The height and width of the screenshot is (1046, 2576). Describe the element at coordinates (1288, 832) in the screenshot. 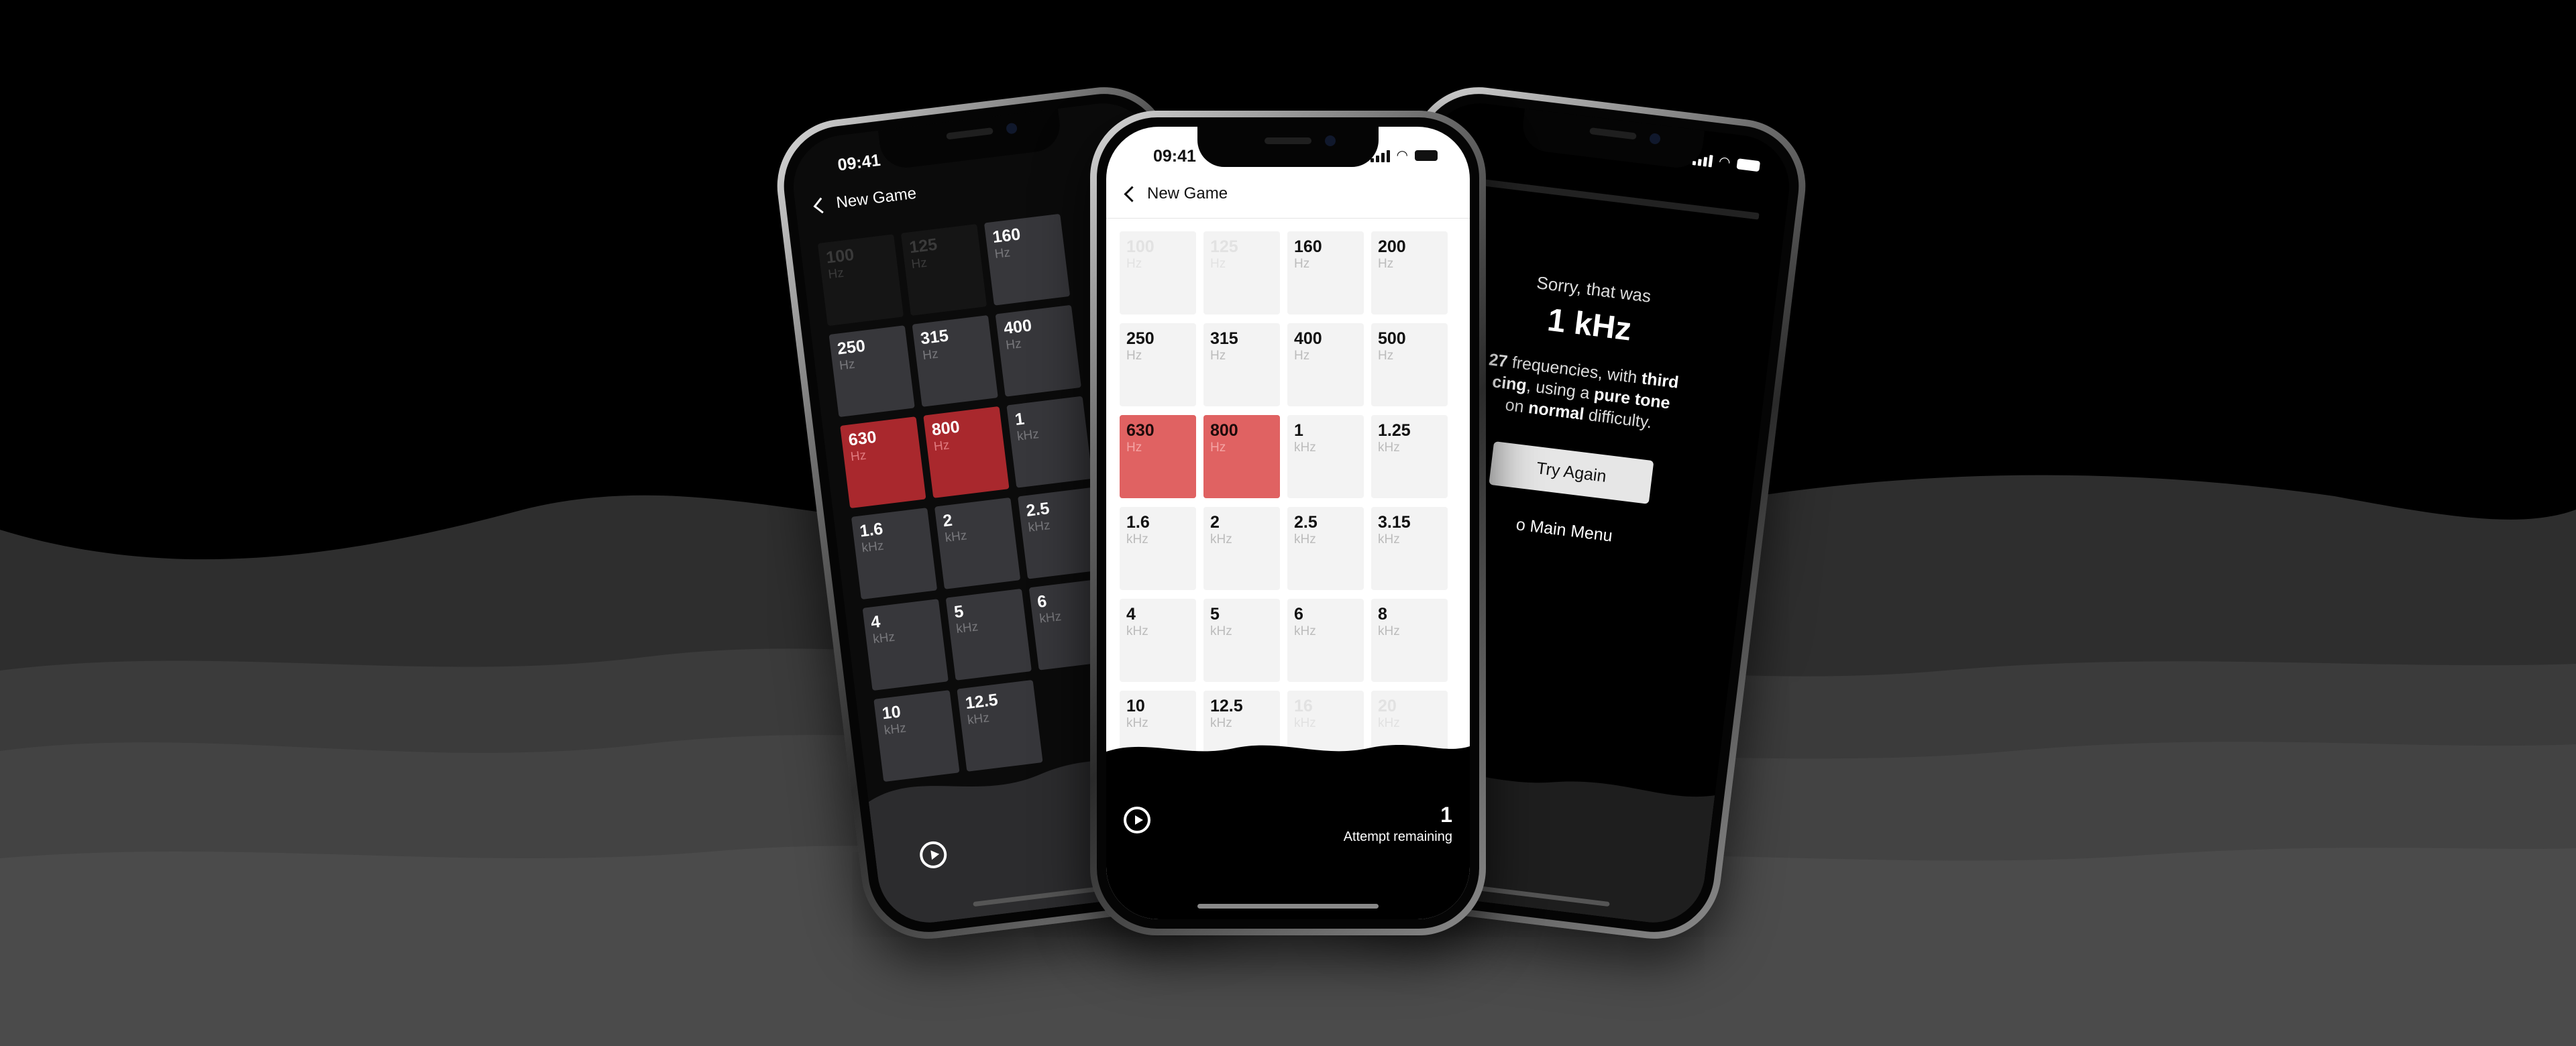

I see `game-footer: 1 Attempt remaining` at that location.